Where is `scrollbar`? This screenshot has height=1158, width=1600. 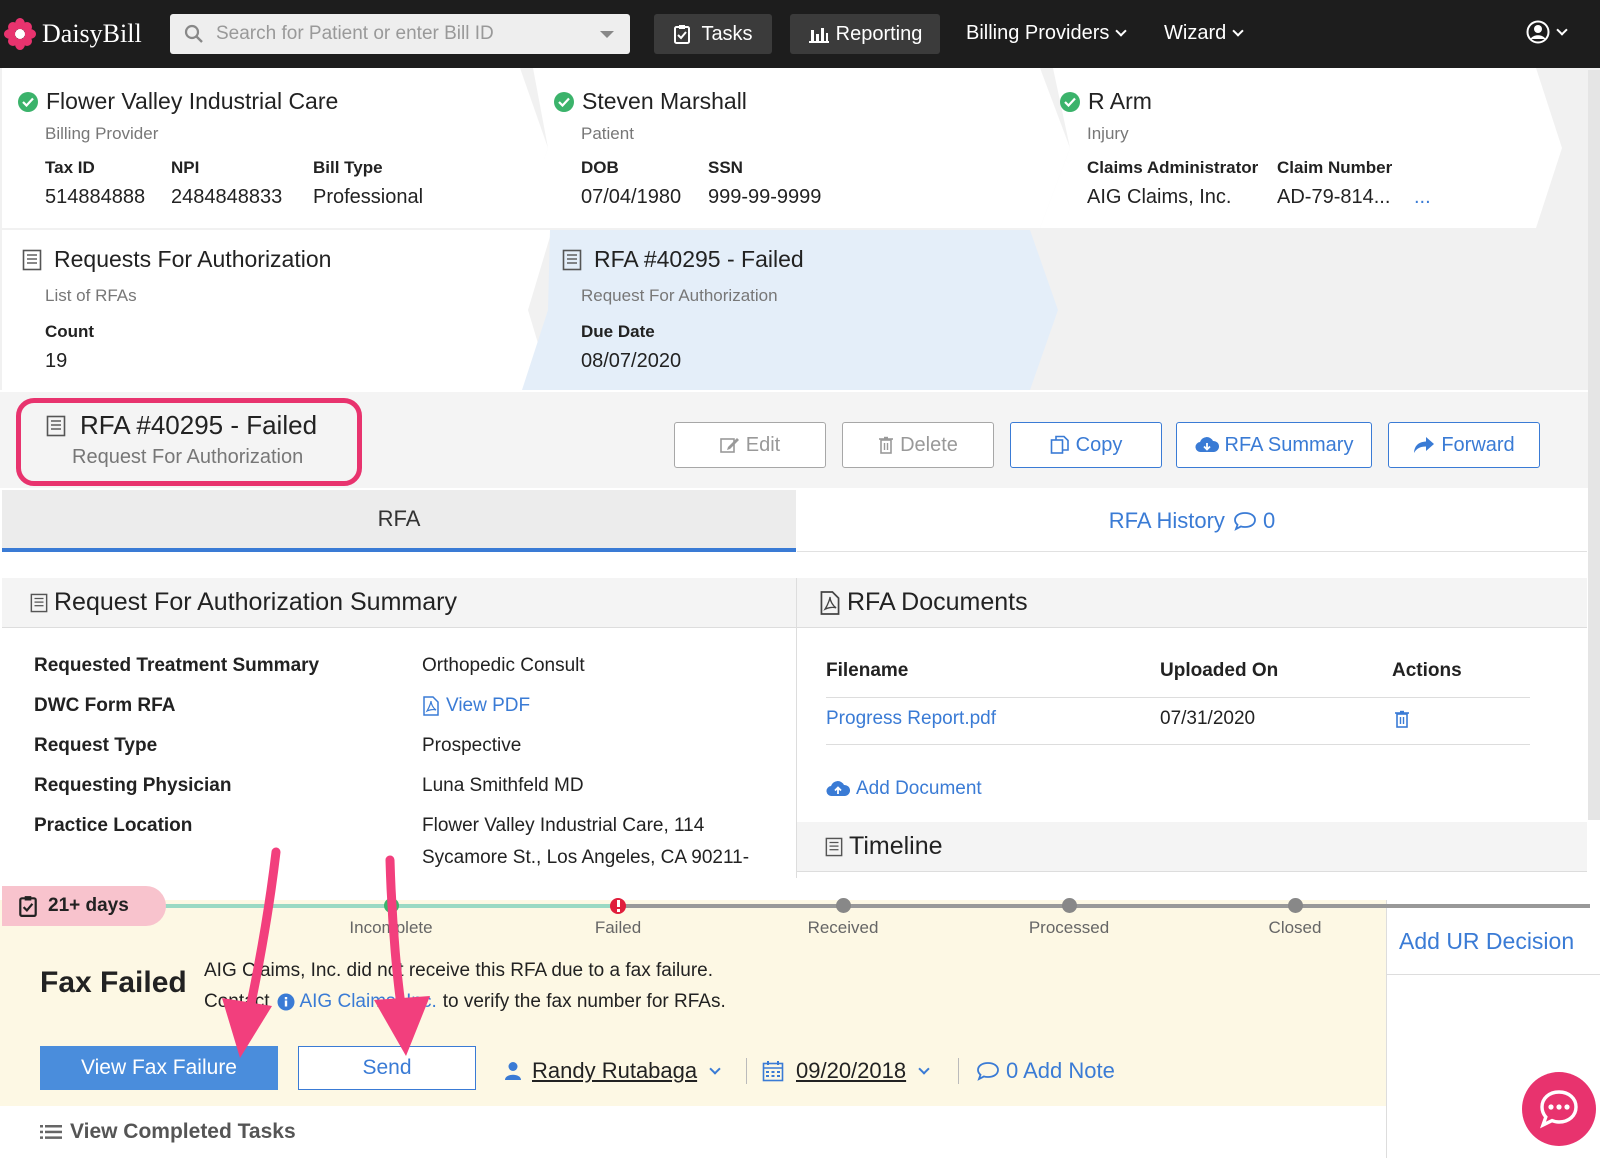
scrollbar is located at coordinates (1594, 445).